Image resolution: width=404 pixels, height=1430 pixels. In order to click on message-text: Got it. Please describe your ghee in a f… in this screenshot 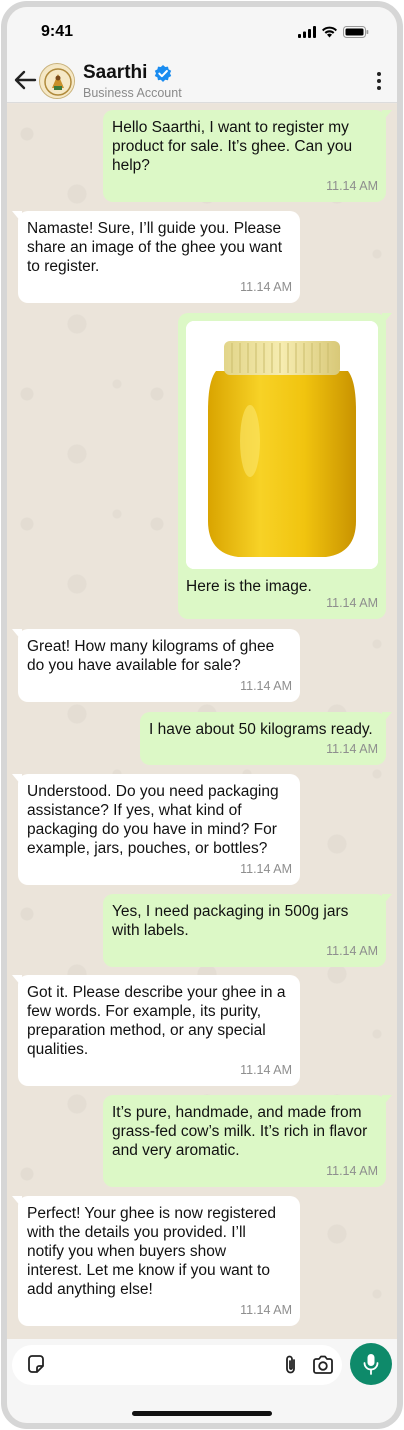, I will do `click(156, 1021)`.